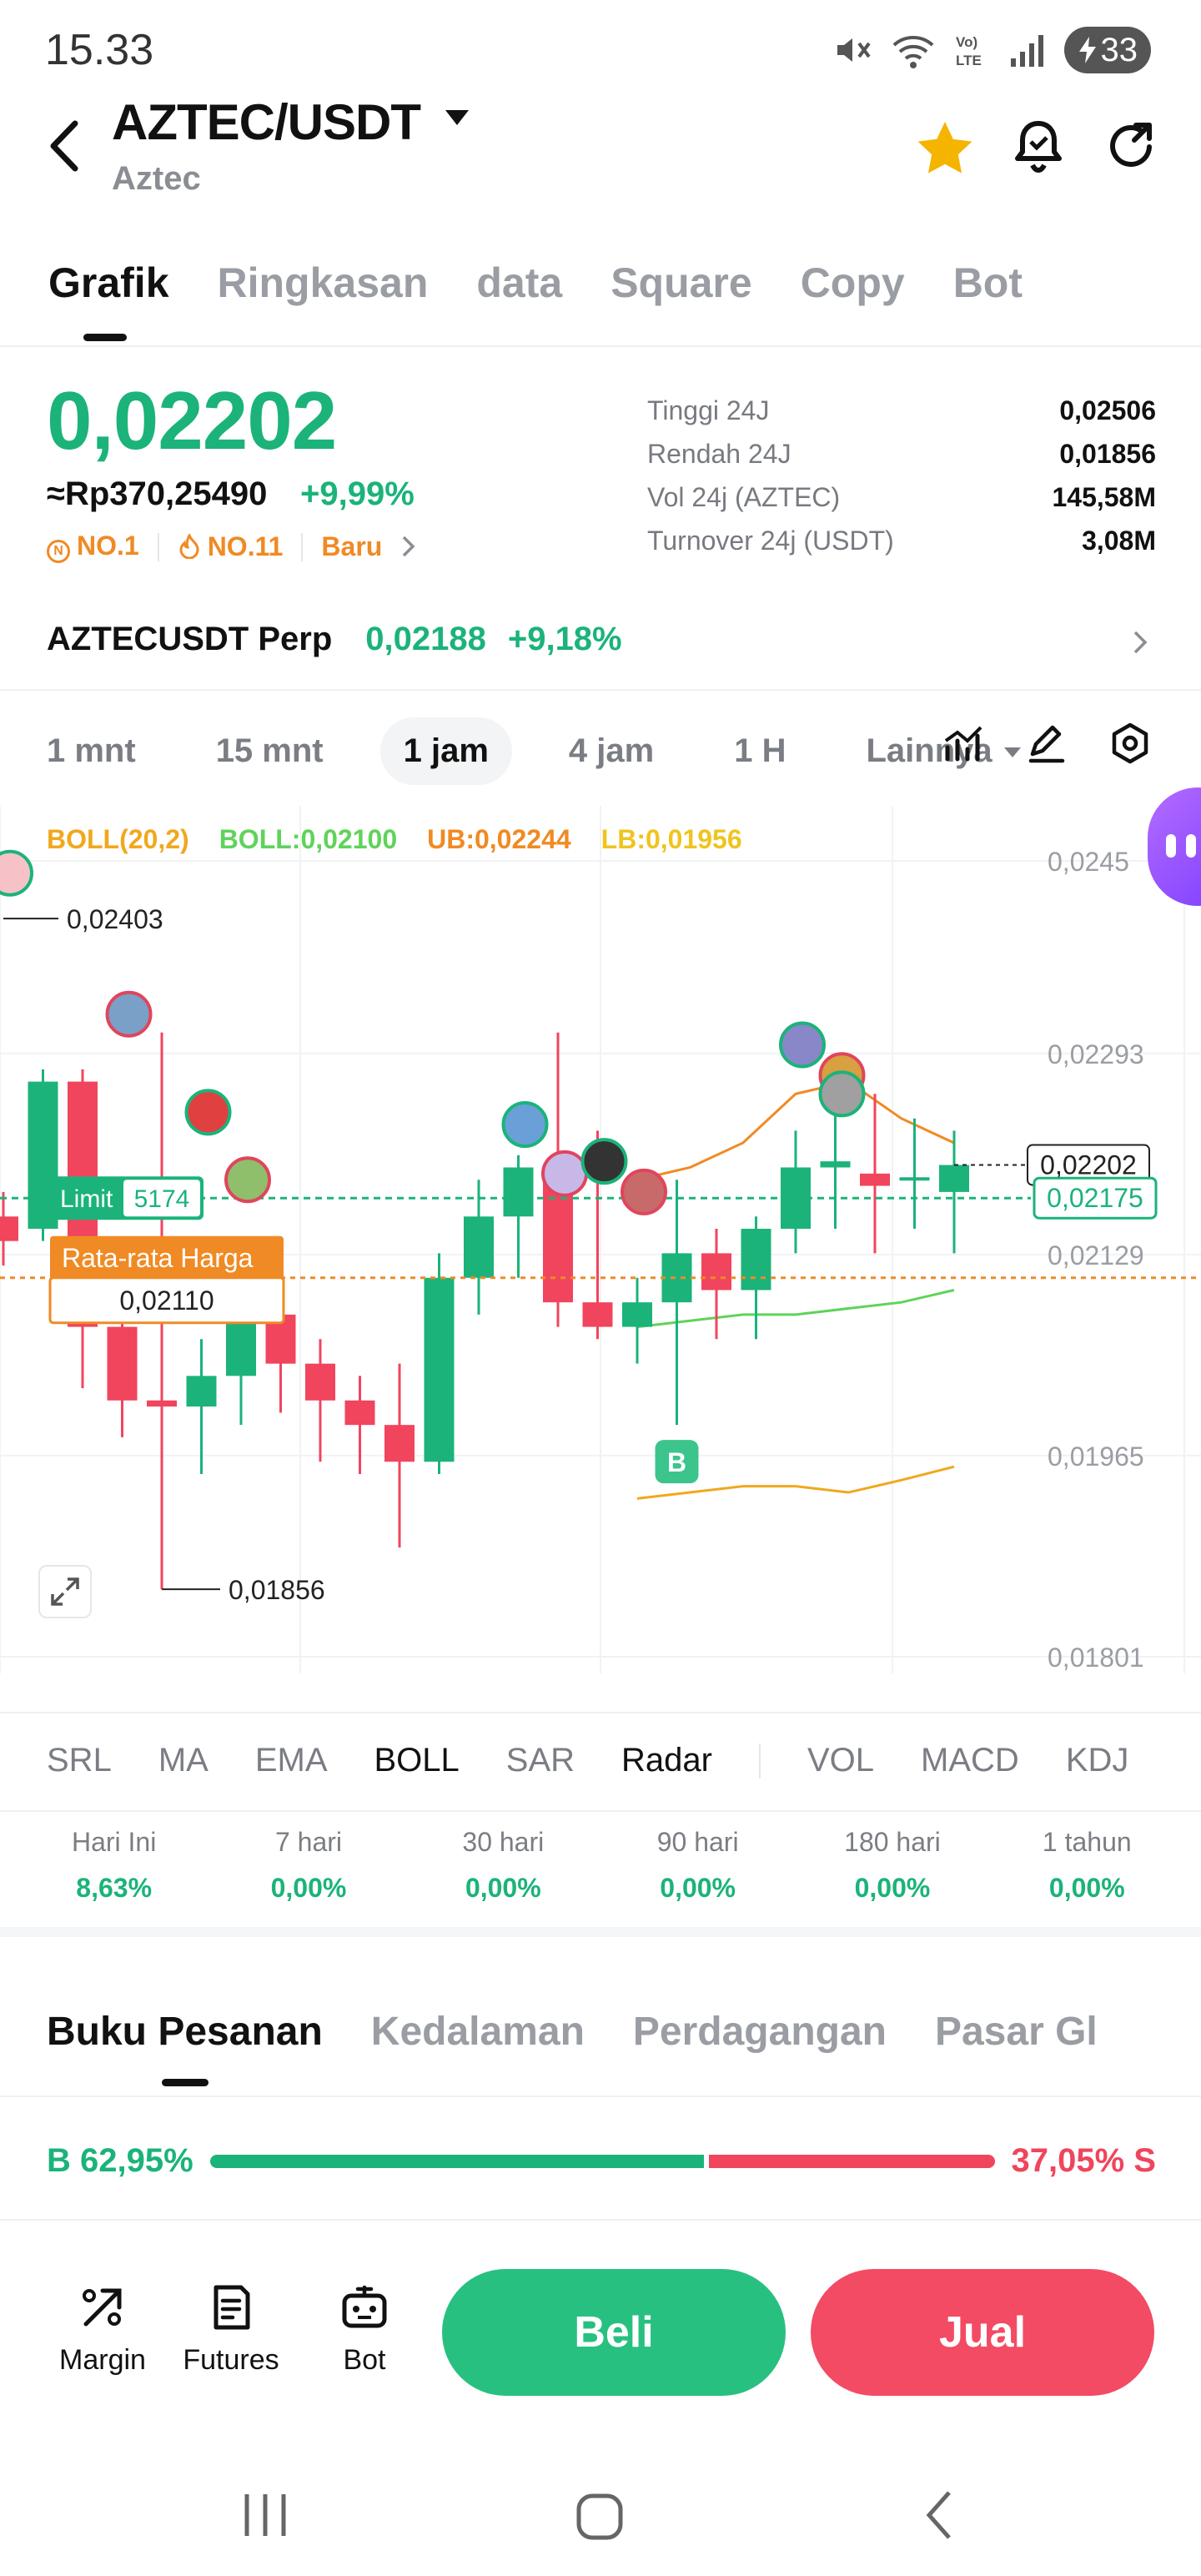 This screenshot has width=1201, height=2576. I want to click on stat-label: Vol 24j (AZTEC), so click(744, 496).